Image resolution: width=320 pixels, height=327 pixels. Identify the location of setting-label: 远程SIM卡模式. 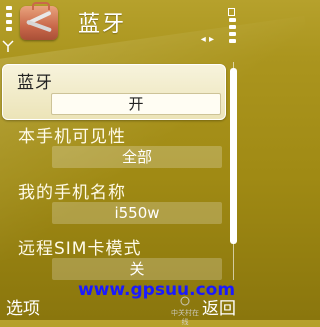
(80, 249).